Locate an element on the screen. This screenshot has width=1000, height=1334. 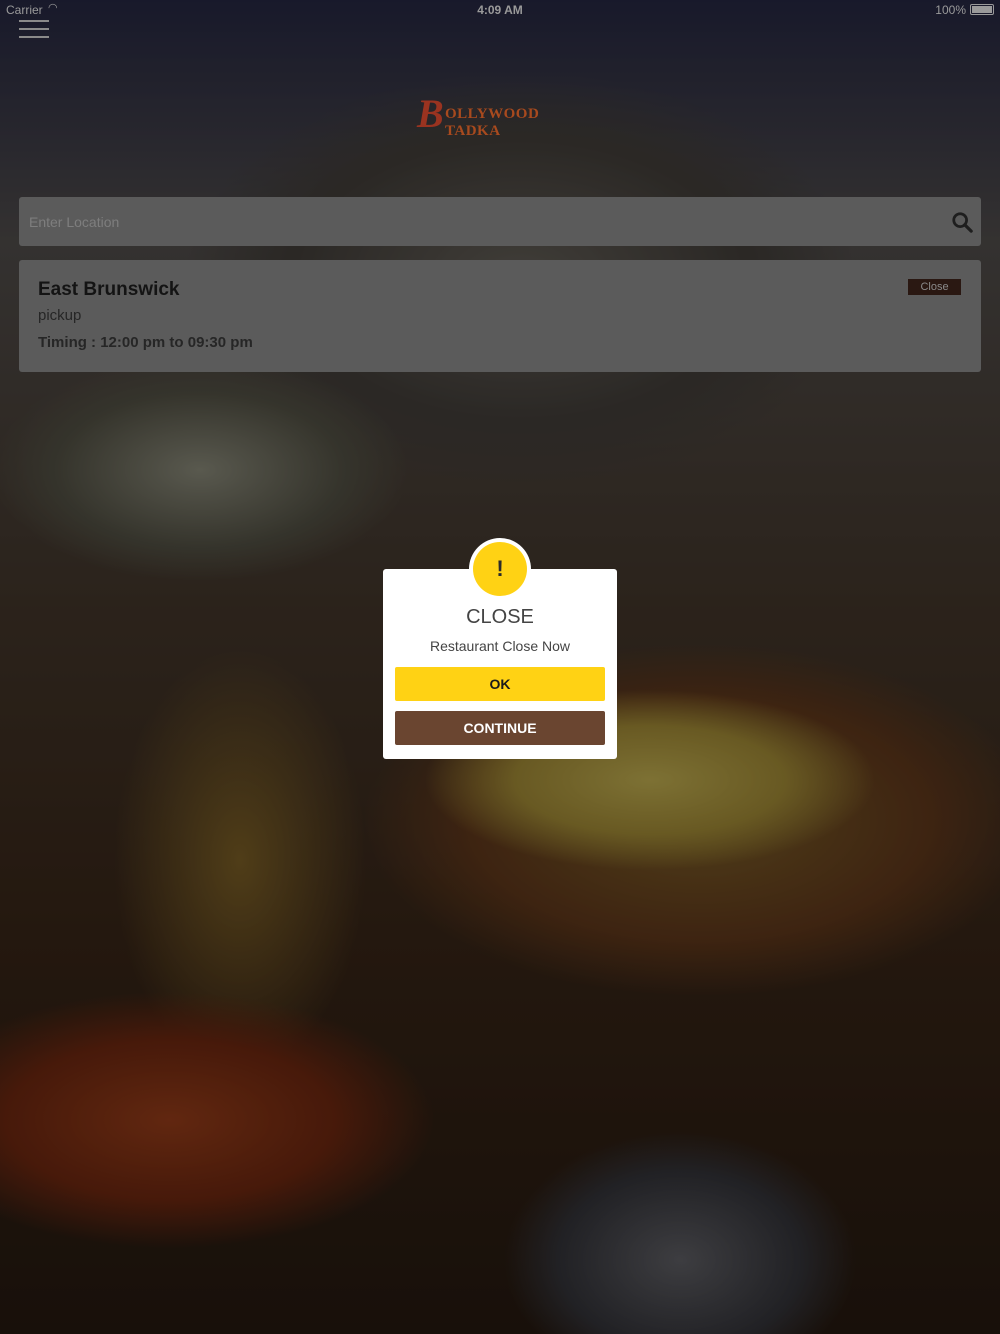
status-badge: Close is located at coordinates (934, 287).